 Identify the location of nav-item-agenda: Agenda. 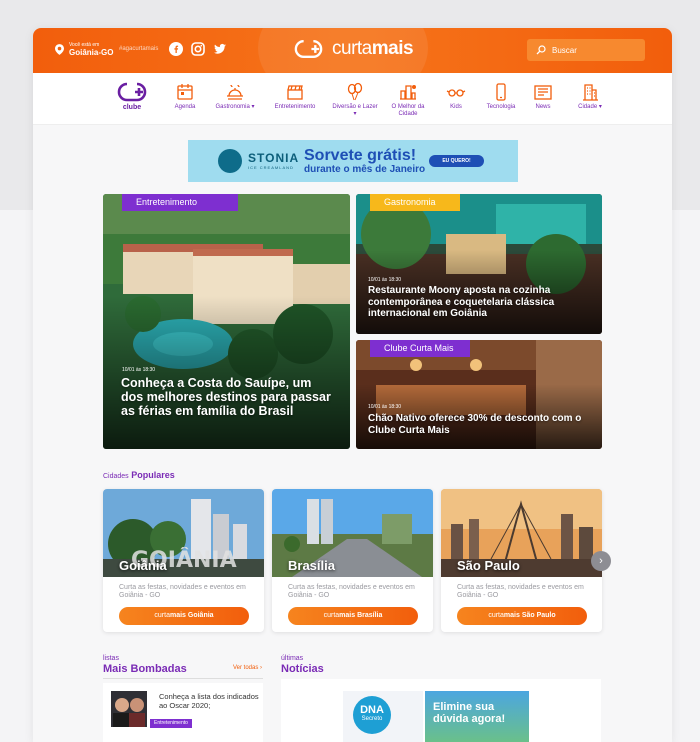
(185, 95).